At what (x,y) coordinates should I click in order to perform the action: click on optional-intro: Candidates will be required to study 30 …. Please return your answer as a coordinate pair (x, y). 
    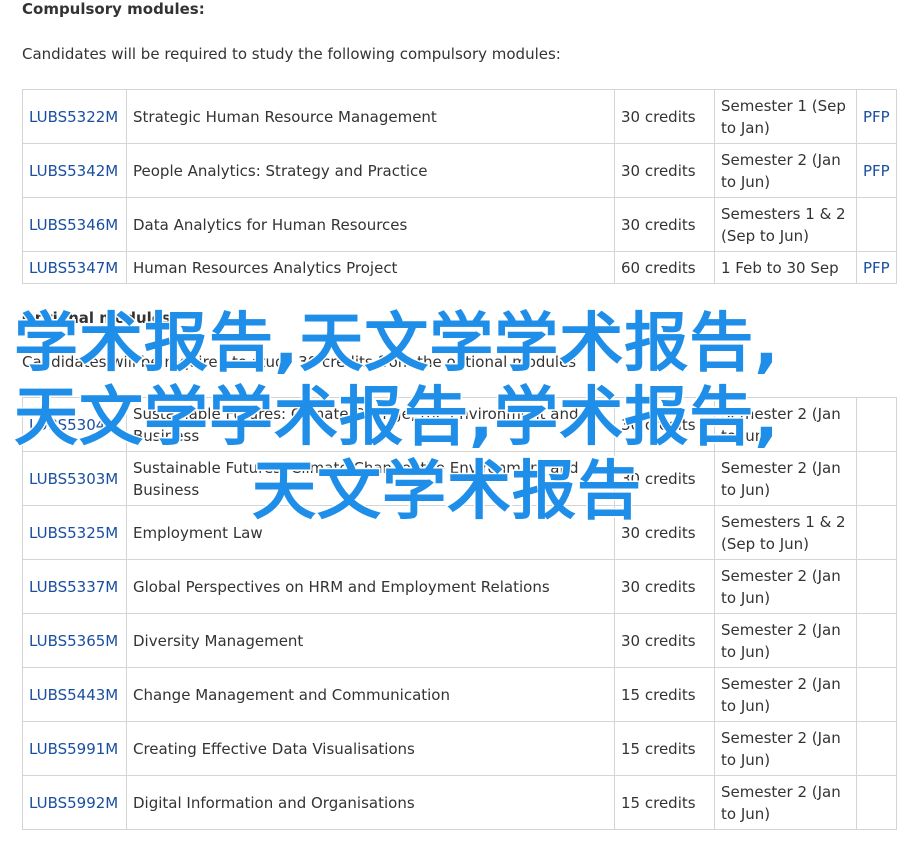
    Looking at the image, I should click on (299, 362).